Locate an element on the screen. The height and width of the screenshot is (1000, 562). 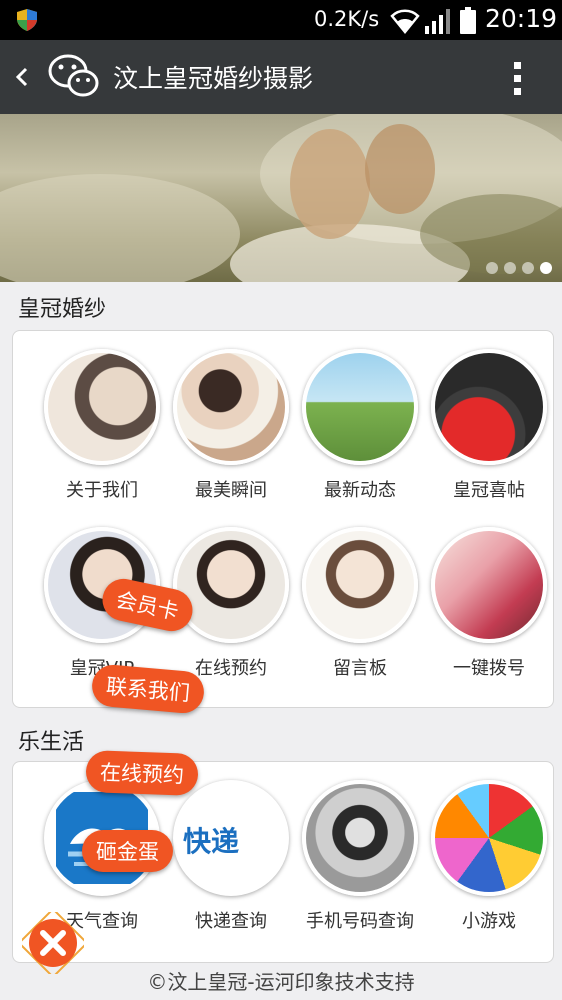
express-logo-text: 快递 is located at coordinates (211, 841).